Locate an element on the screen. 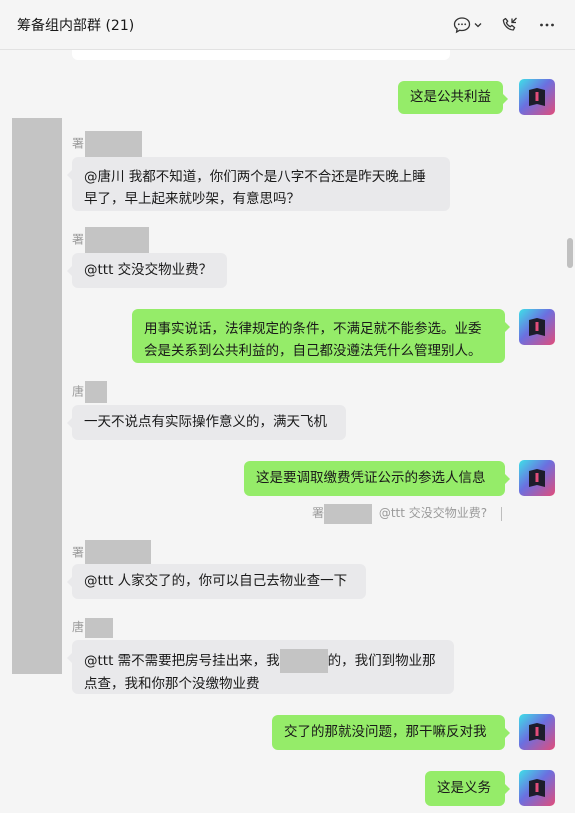 This screenshot has height=813, width=575. message-bubble: @ttt 需不需要把房号挂出来，我 的，我们到物业那点查，我和你那个没缴物业费 is located at coordinates (260, 667).